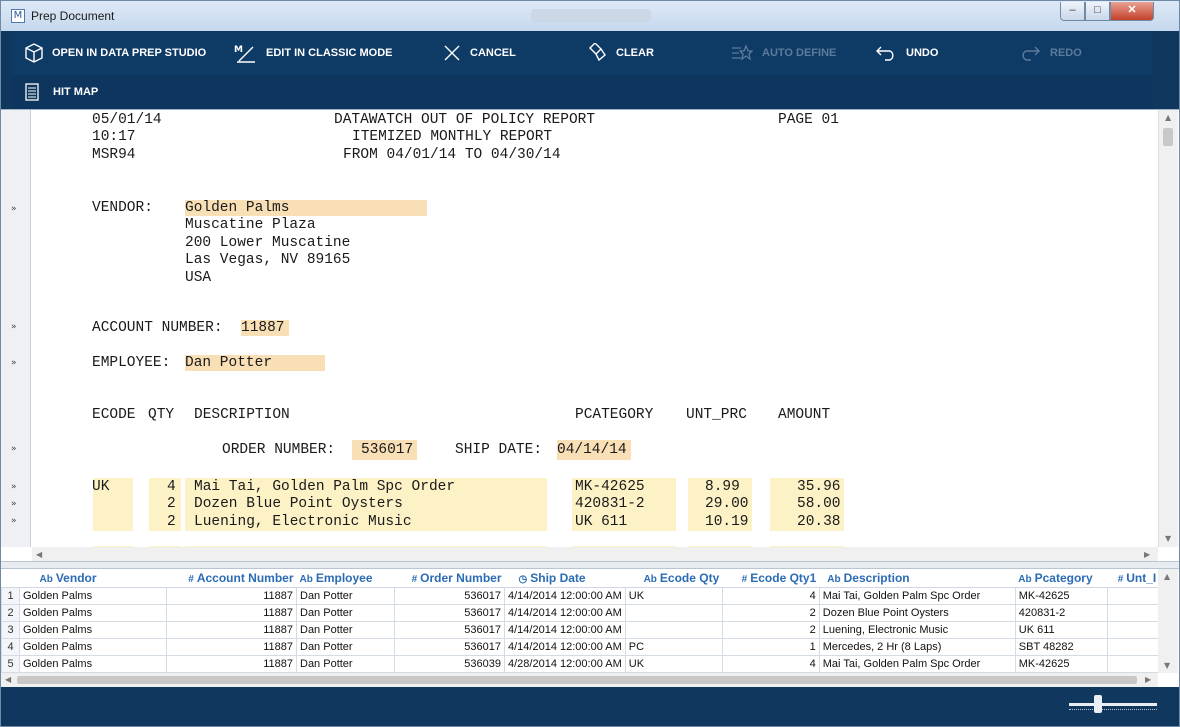  What do you see at coordinates (449, 578) in the screenshot?
I see `column-header-order-number: # Order Number` at bounding box center [449, 578].